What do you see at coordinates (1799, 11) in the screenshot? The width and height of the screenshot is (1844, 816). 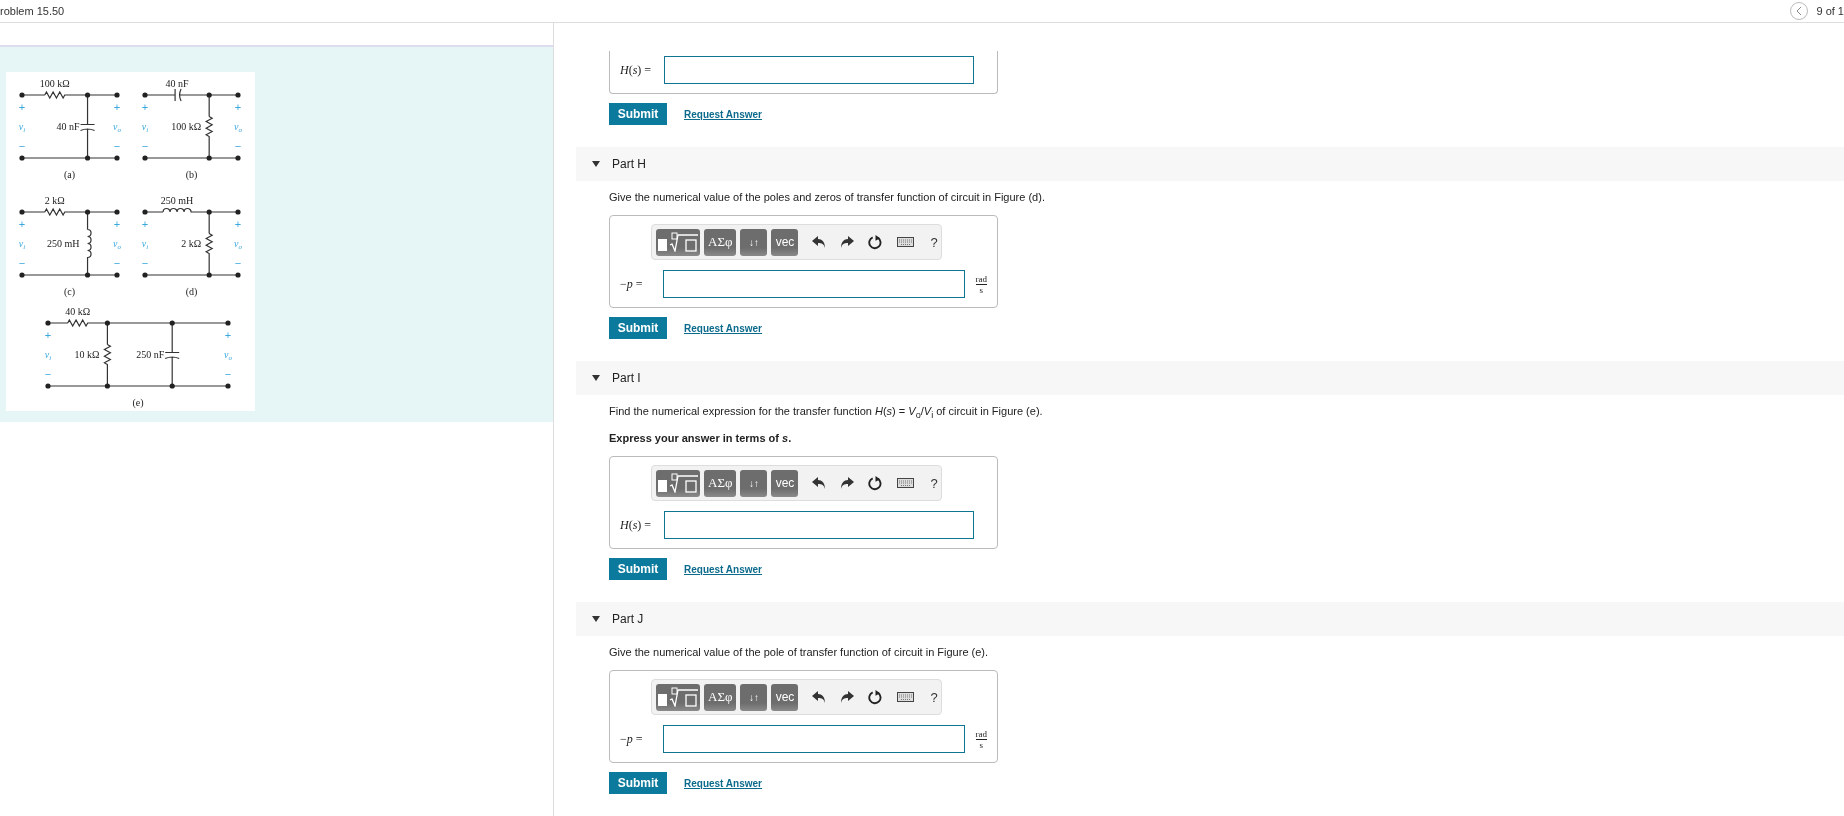 I see `chevron-left-icon` at bounding box center [1799, 11].